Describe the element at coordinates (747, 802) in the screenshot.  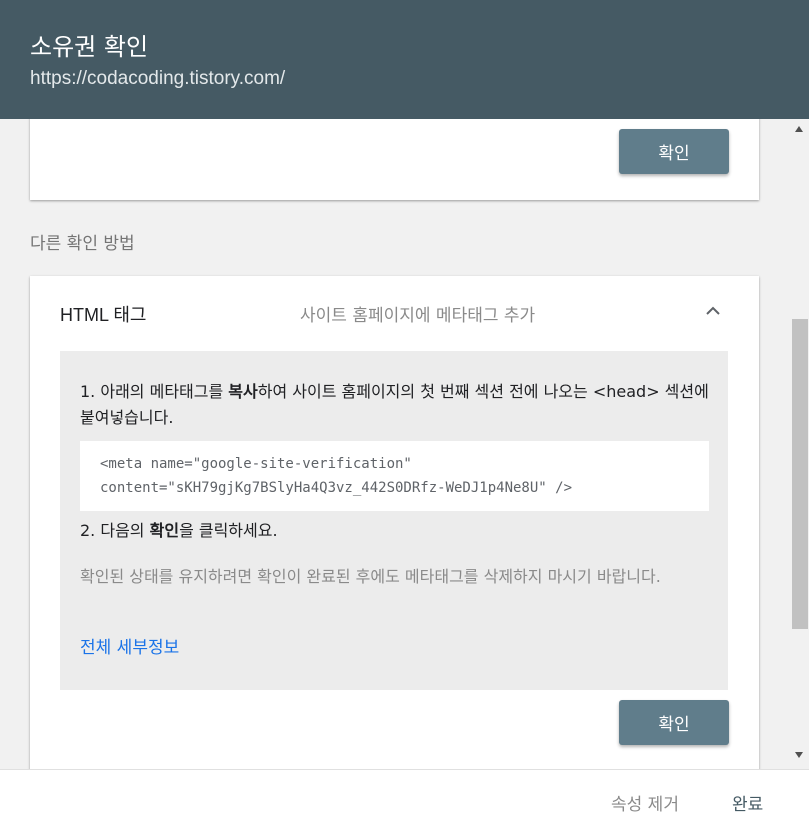
I see `done-button: 완료` at that location.